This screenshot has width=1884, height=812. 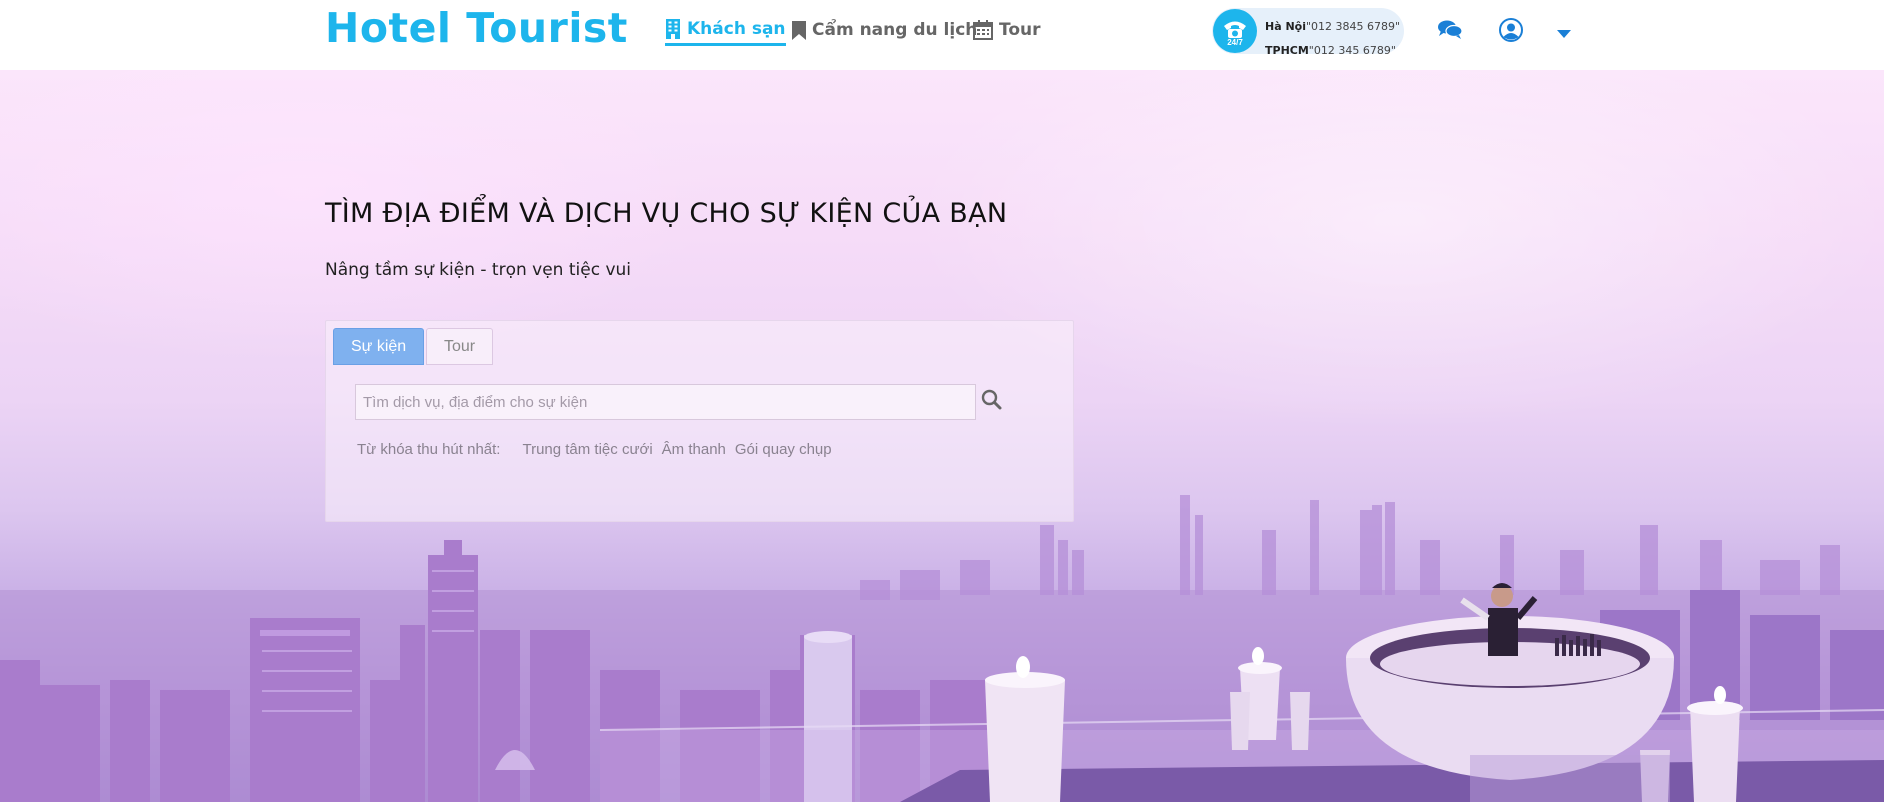 What do you see at coordinates (1450, 30) in the screenshot?
I see `chat-icon` at bounding box center [1450, 30].